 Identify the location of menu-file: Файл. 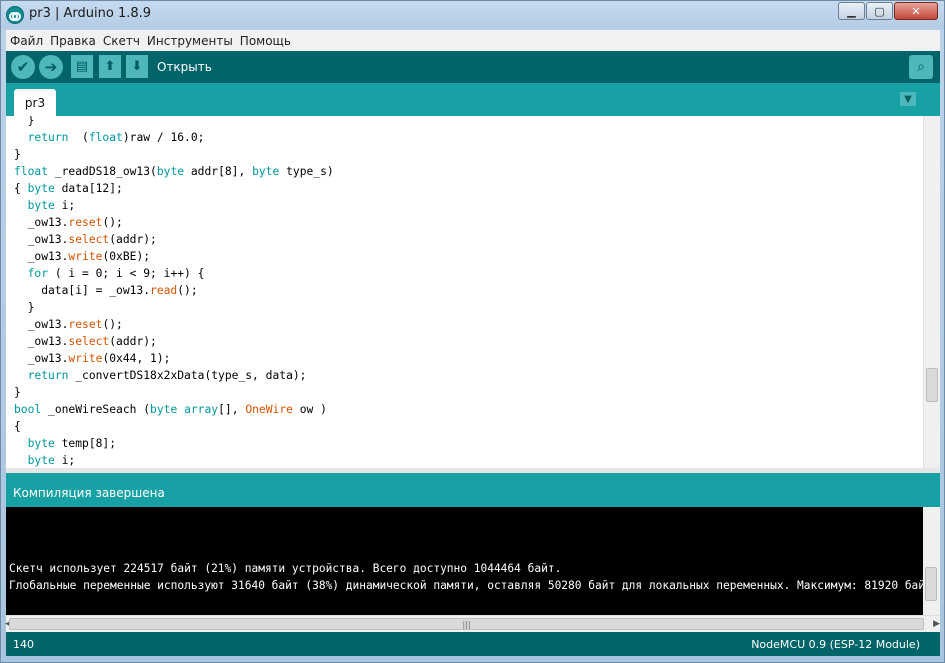
(26, 41).